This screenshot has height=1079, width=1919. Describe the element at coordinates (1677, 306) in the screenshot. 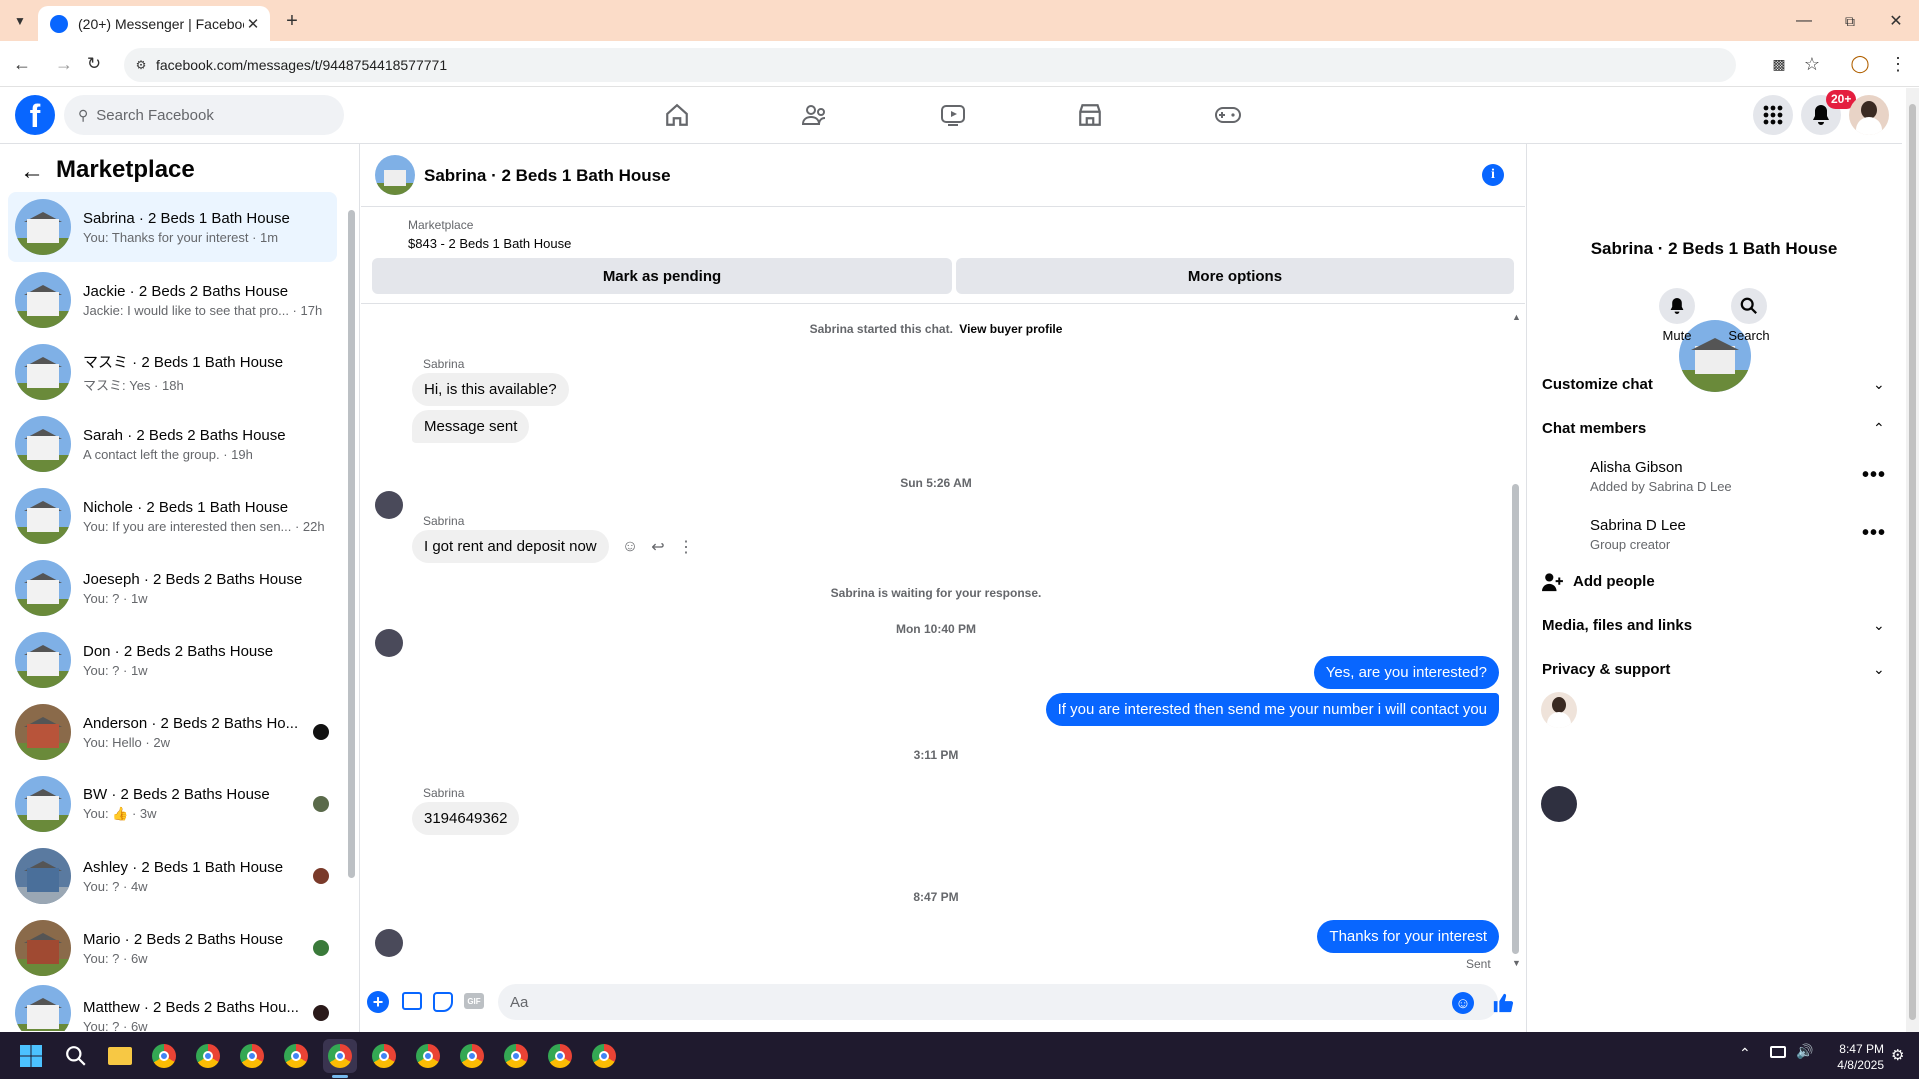

I see `mute-bell-icon` at that location.